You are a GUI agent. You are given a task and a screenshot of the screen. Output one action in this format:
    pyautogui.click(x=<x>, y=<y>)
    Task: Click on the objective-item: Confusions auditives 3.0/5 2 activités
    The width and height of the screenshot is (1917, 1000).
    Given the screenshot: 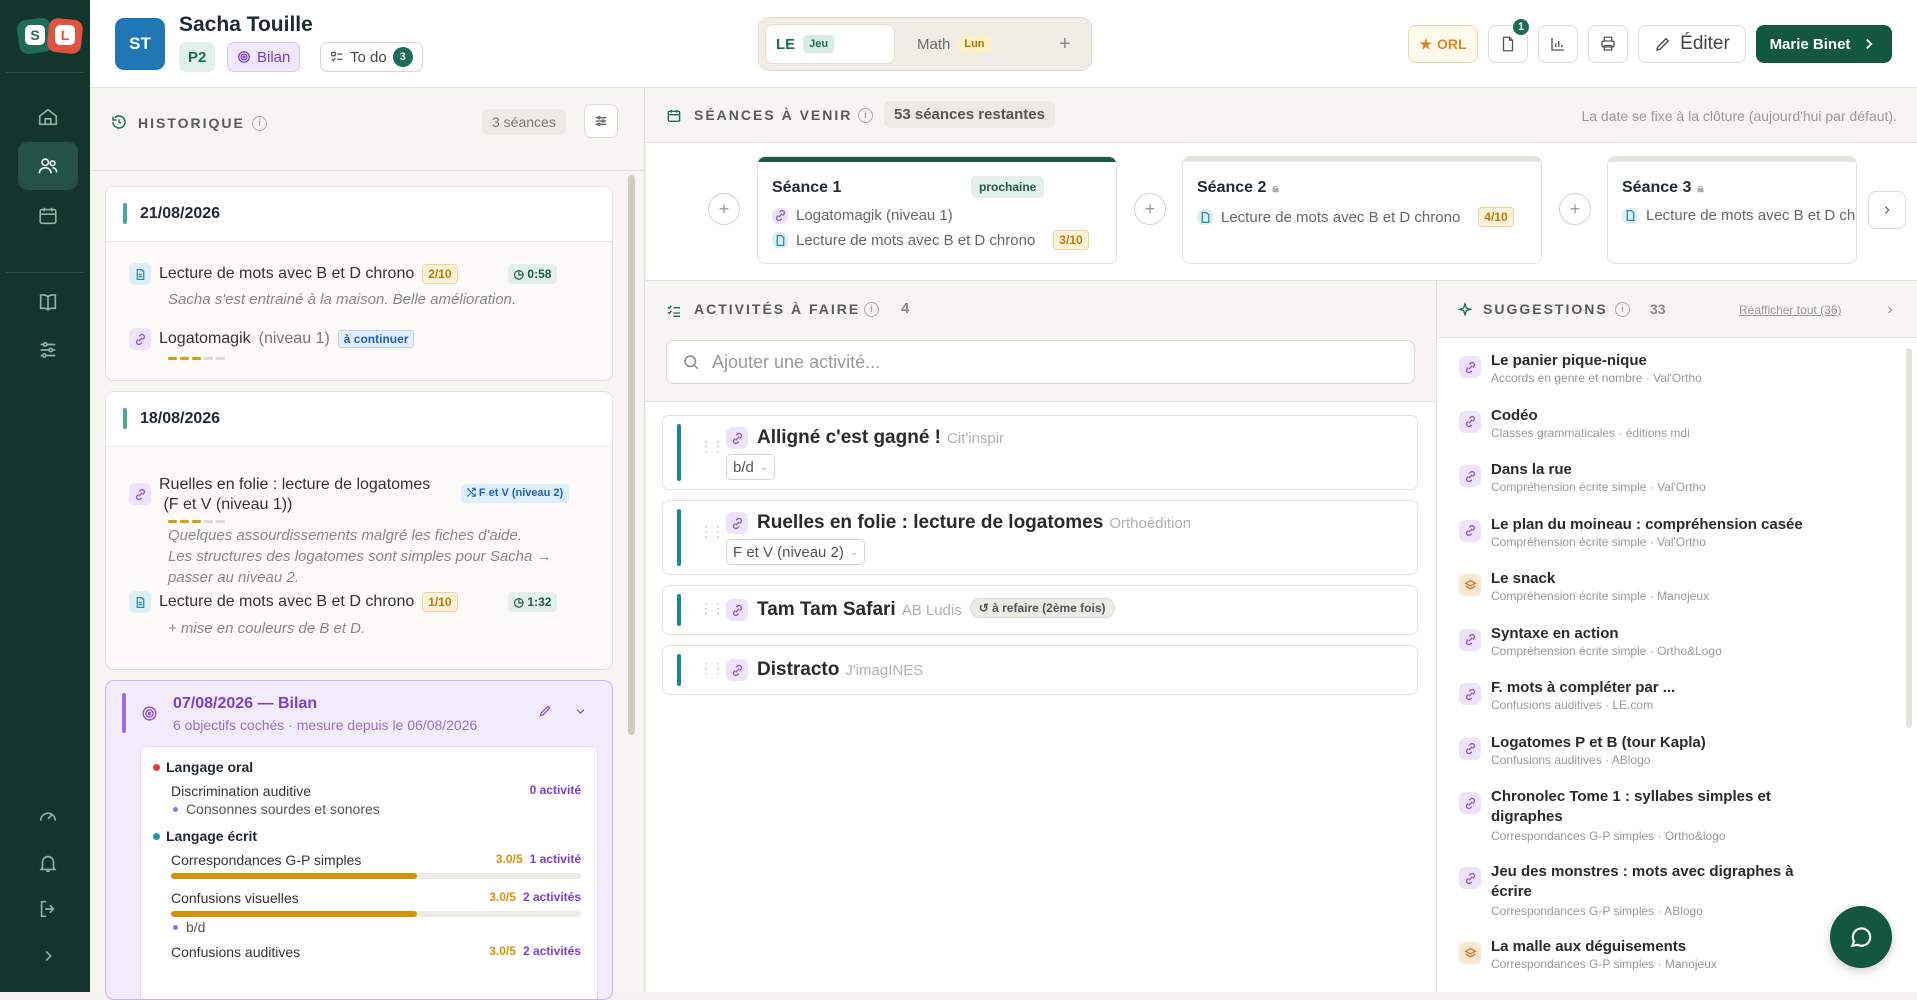 What is the action you would take?
    pyautogui.click(x=376, y=952)
    